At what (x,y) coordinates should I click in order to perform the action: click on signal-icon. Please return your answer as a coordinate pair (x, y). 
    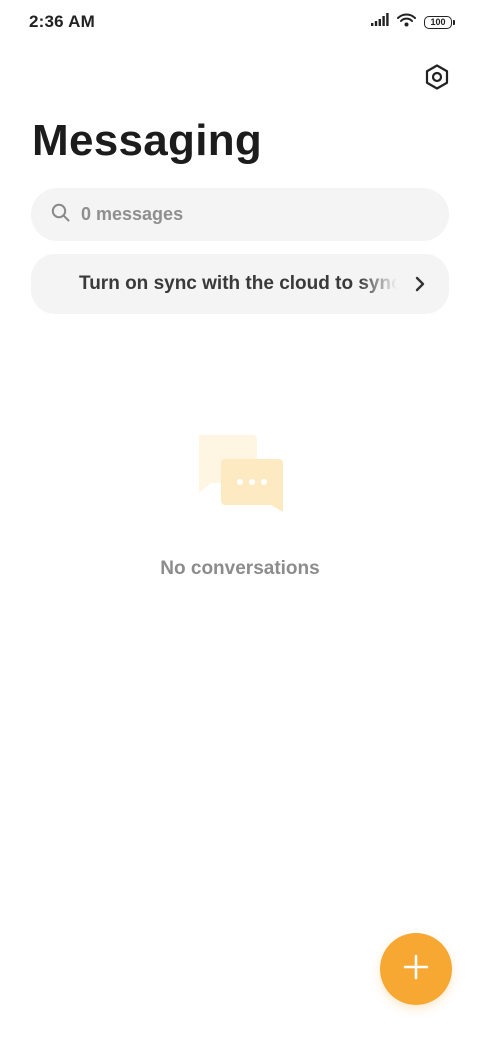
    Looking at the image, I should click on (380, 22).